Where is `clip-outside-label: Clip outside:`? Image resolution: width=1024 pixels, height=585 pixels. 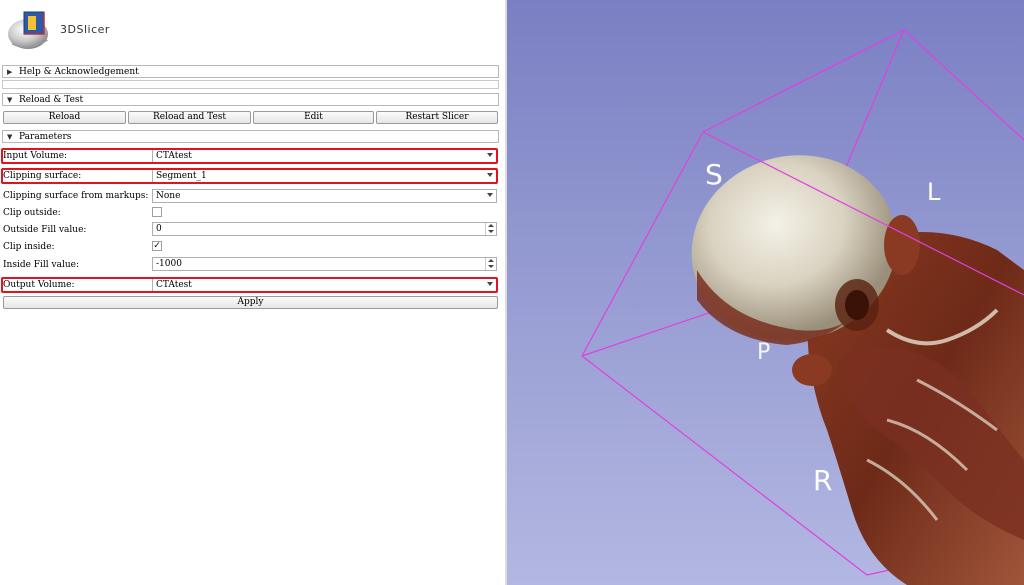
clip-outside-label: Clip outside: is located at coordinates (32, 213).